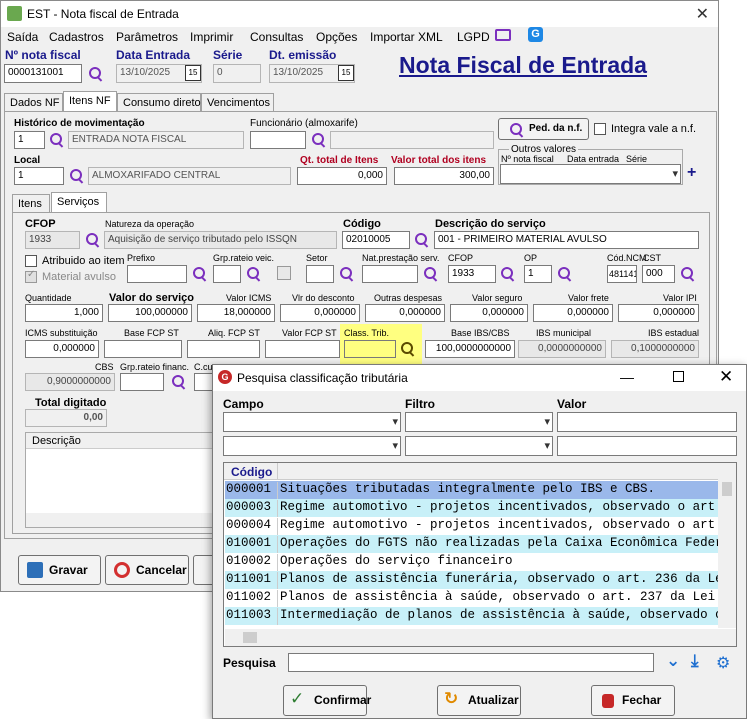 Image resolution: width=747 pixels, height=719 pixels. I want to click on setor-input, so click(320, 274).